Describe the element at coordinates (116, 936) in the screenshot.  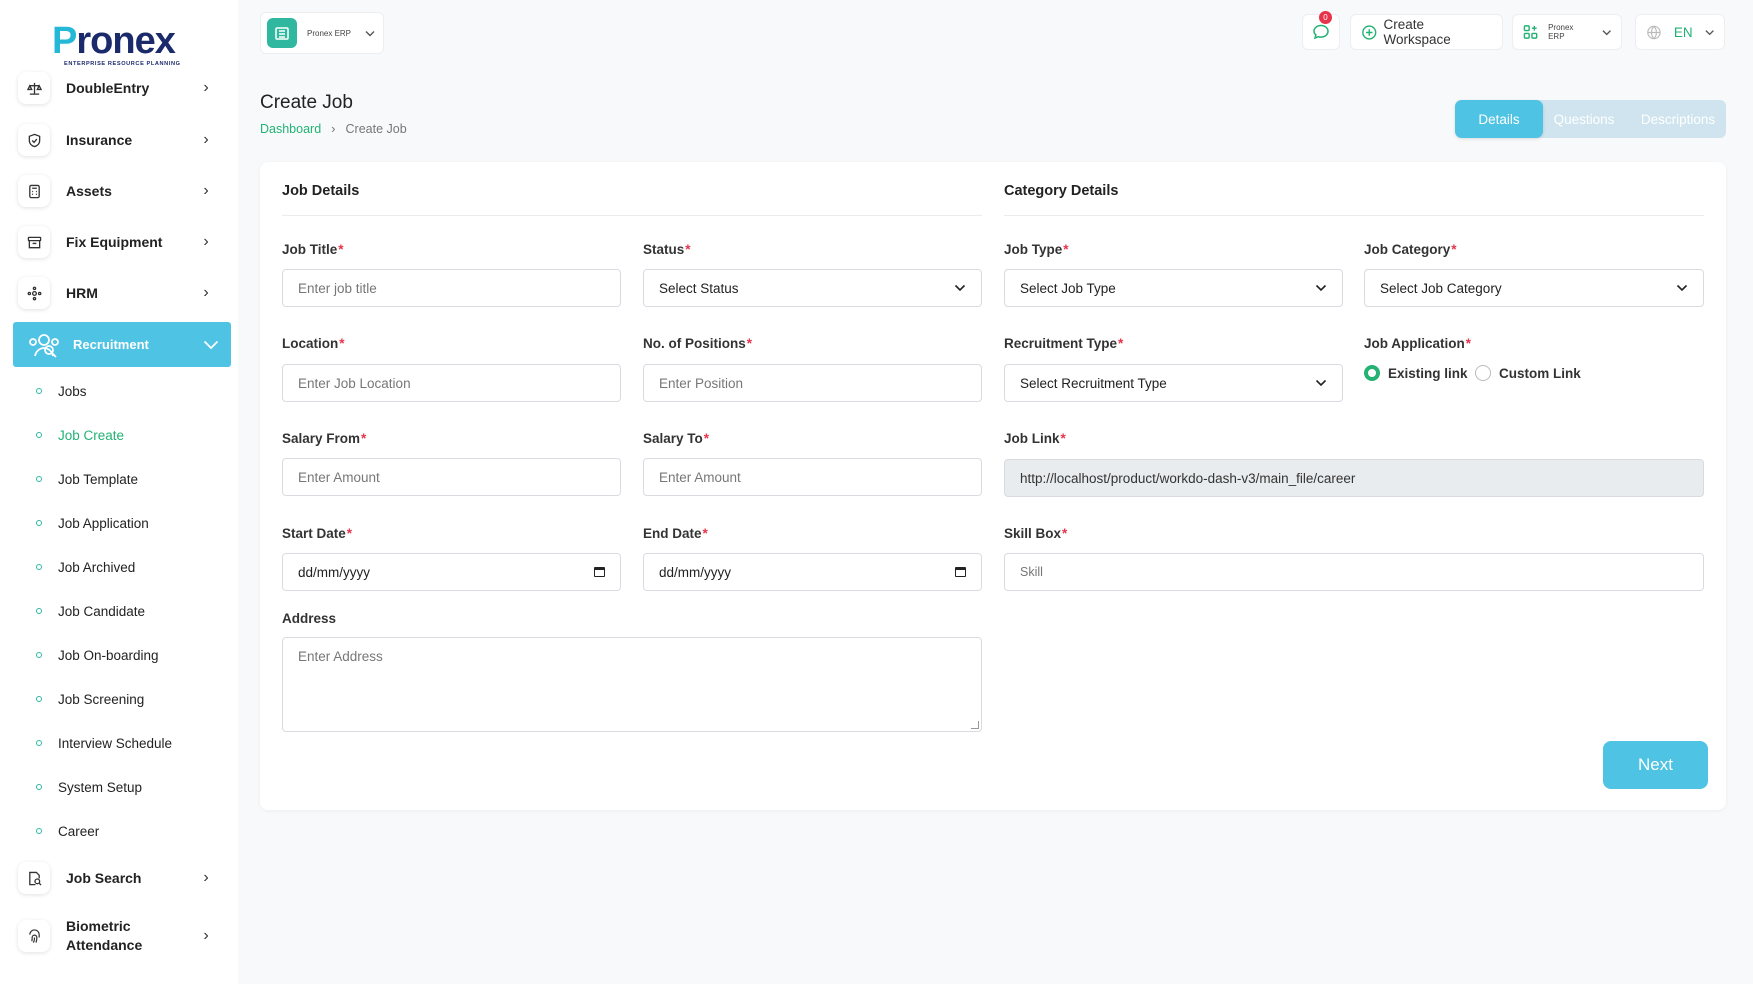
I see `sidebar-item-biometric-attendance: Biometric Attendance ›` at that location.